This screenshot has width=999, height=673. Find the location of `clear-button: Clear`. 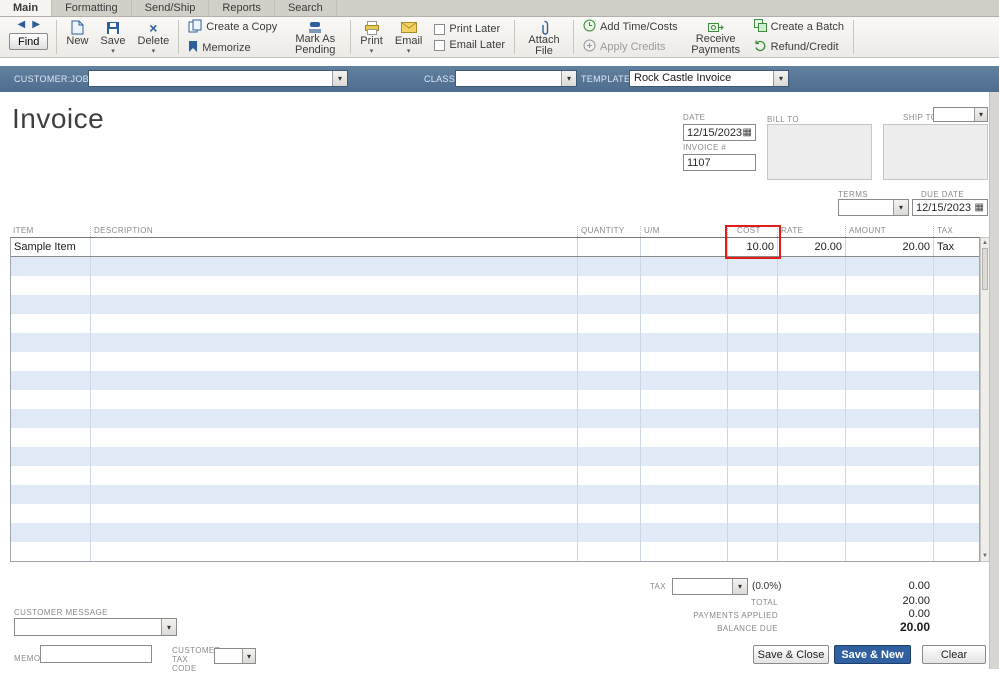

clear-button: Clear is located at coordinates (954, 654).